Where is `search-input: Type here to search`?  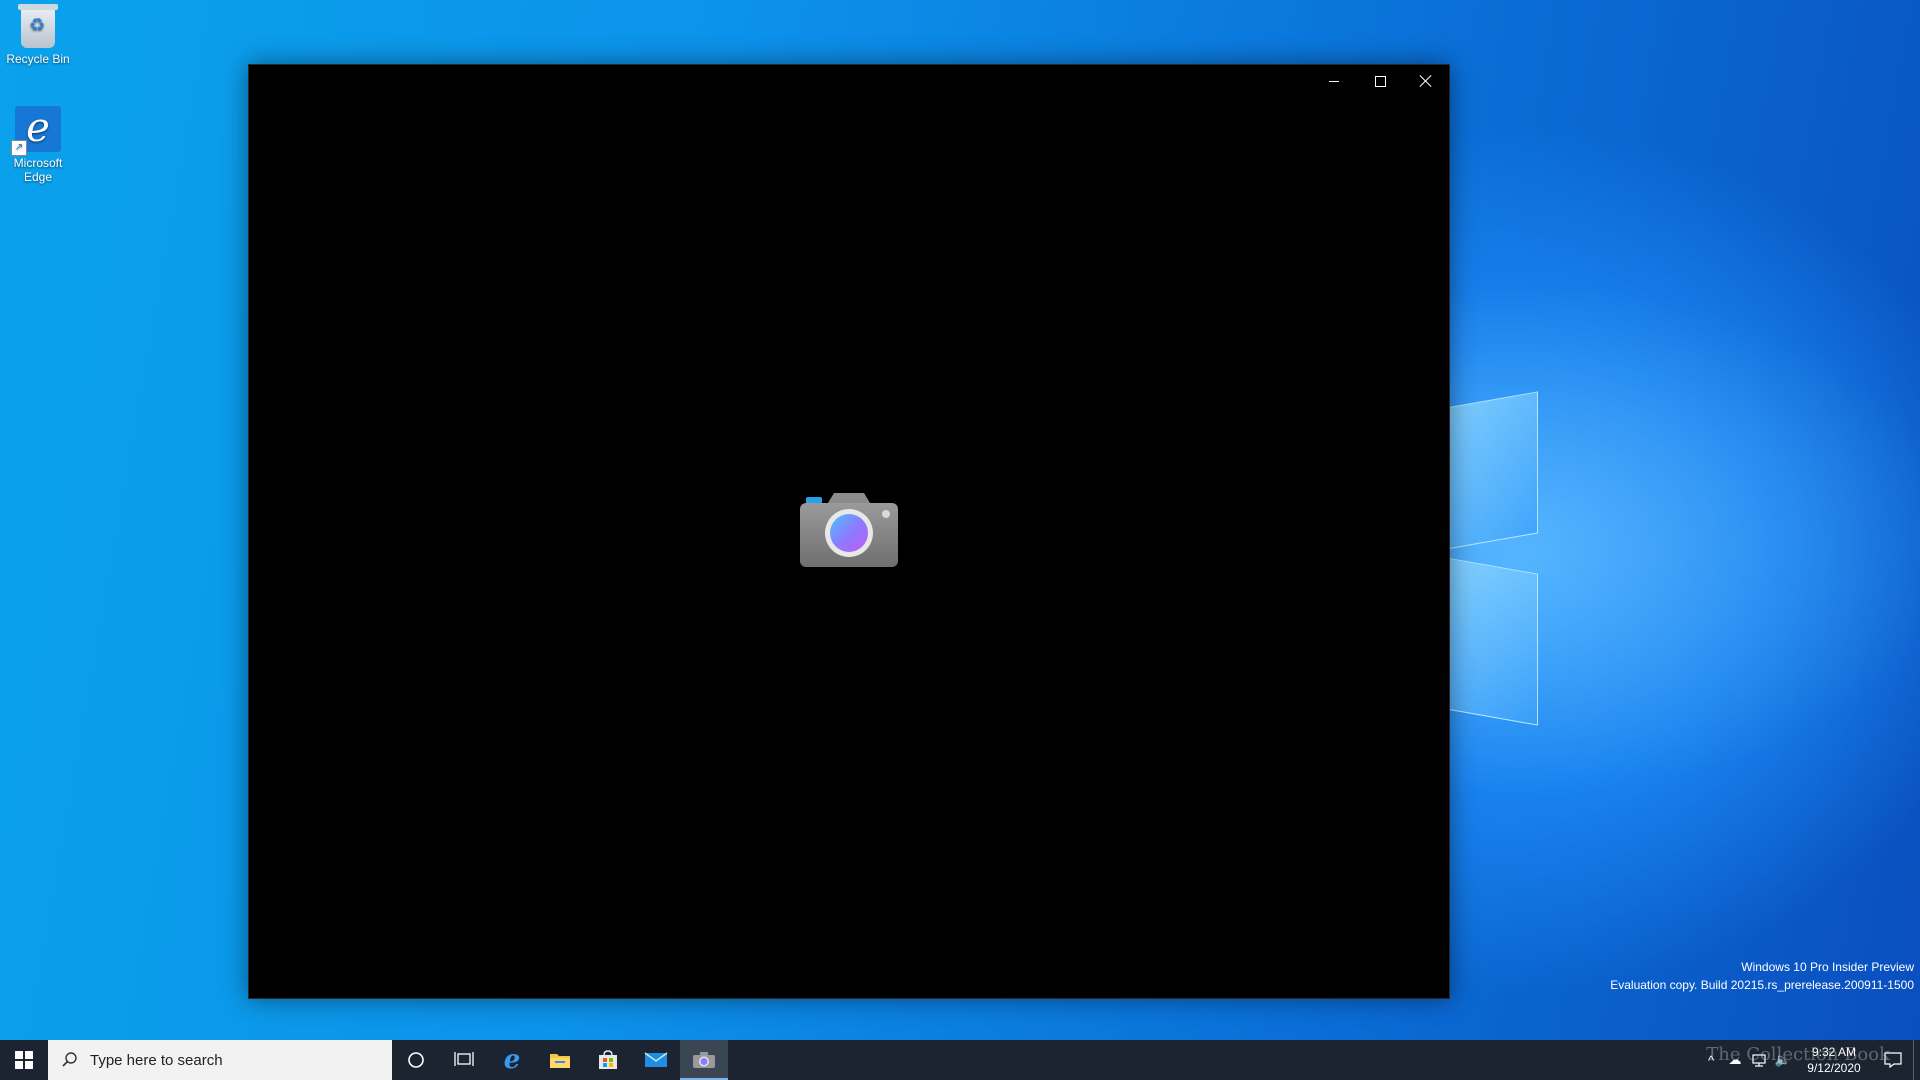 search-input: Type here to search is located at coordinates (220, 1060).